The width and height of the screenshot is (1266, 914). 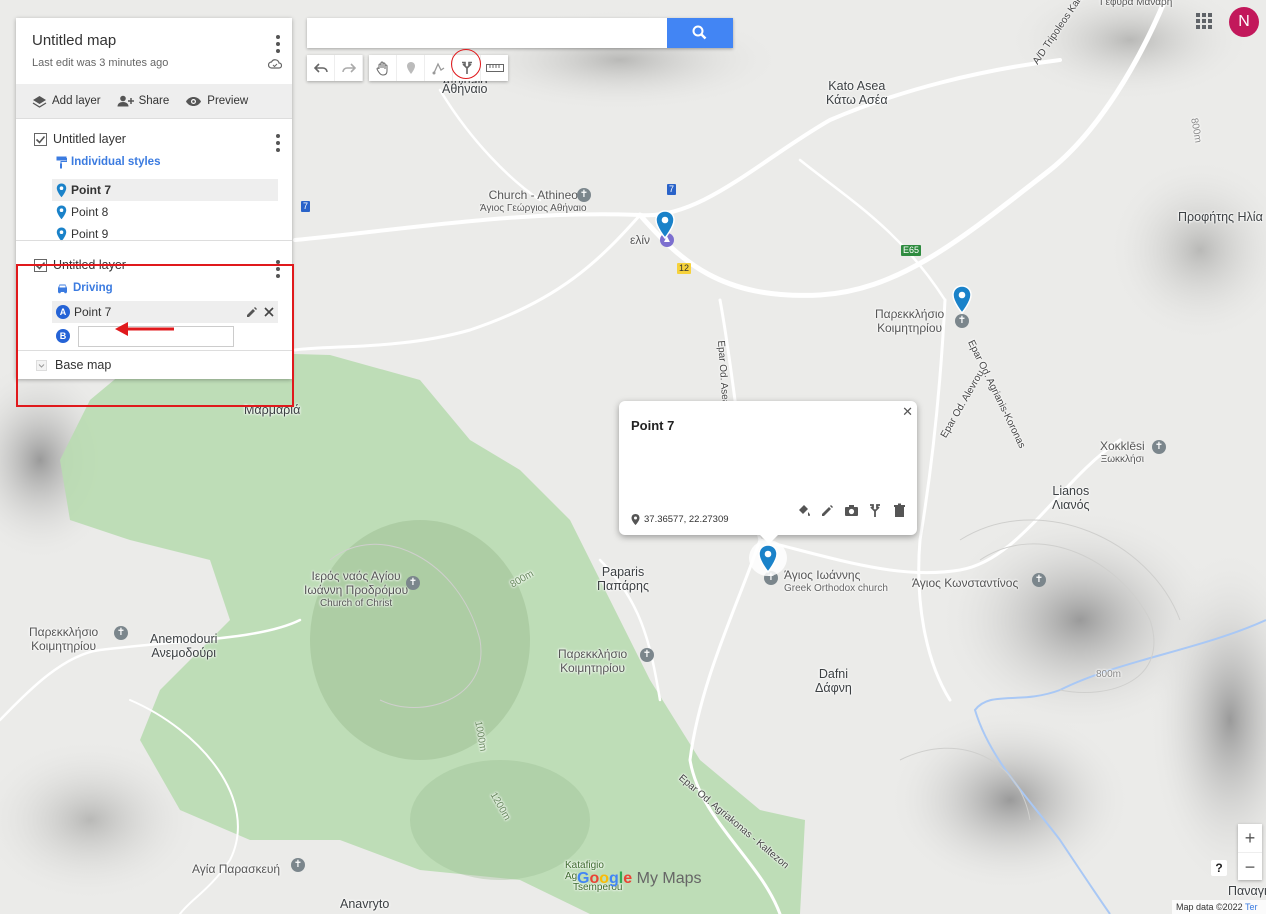 I want to click on redo-icon, so click(x=348, y=68).